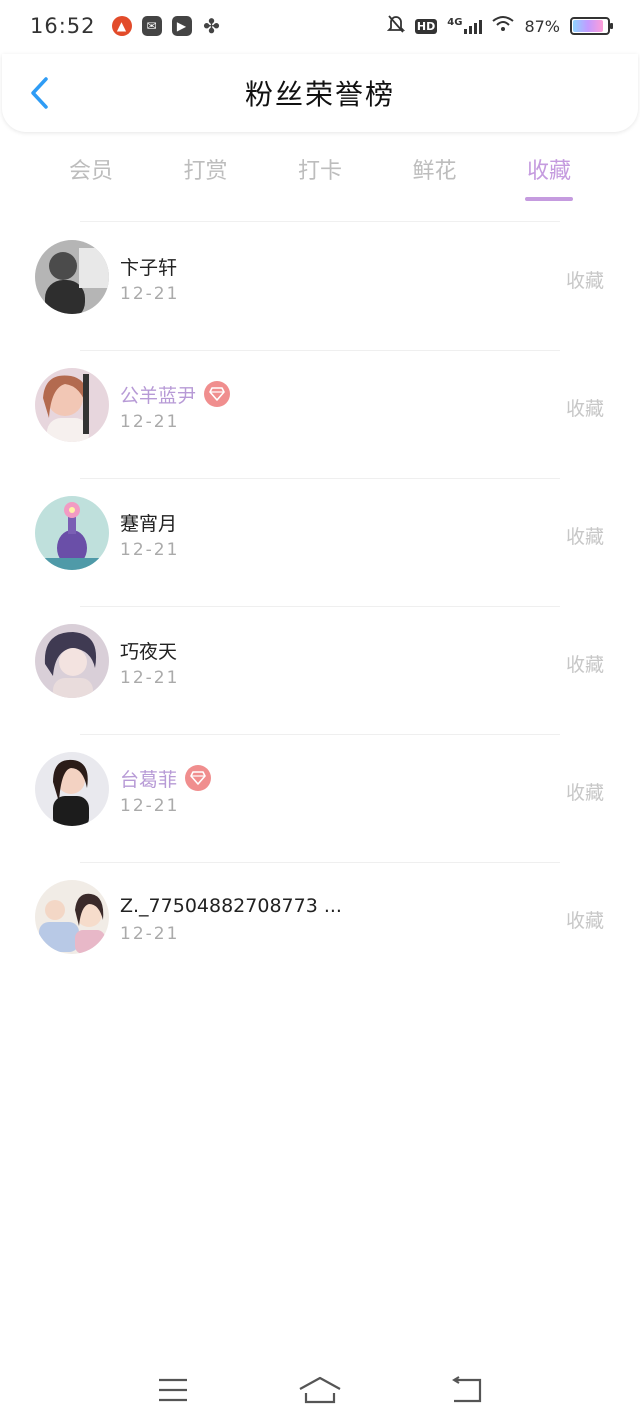 The image size is (640, 1427). Describe the element at coordinates (542, 26) in the screenshot. I see `battery-percent: 87%` at that location.